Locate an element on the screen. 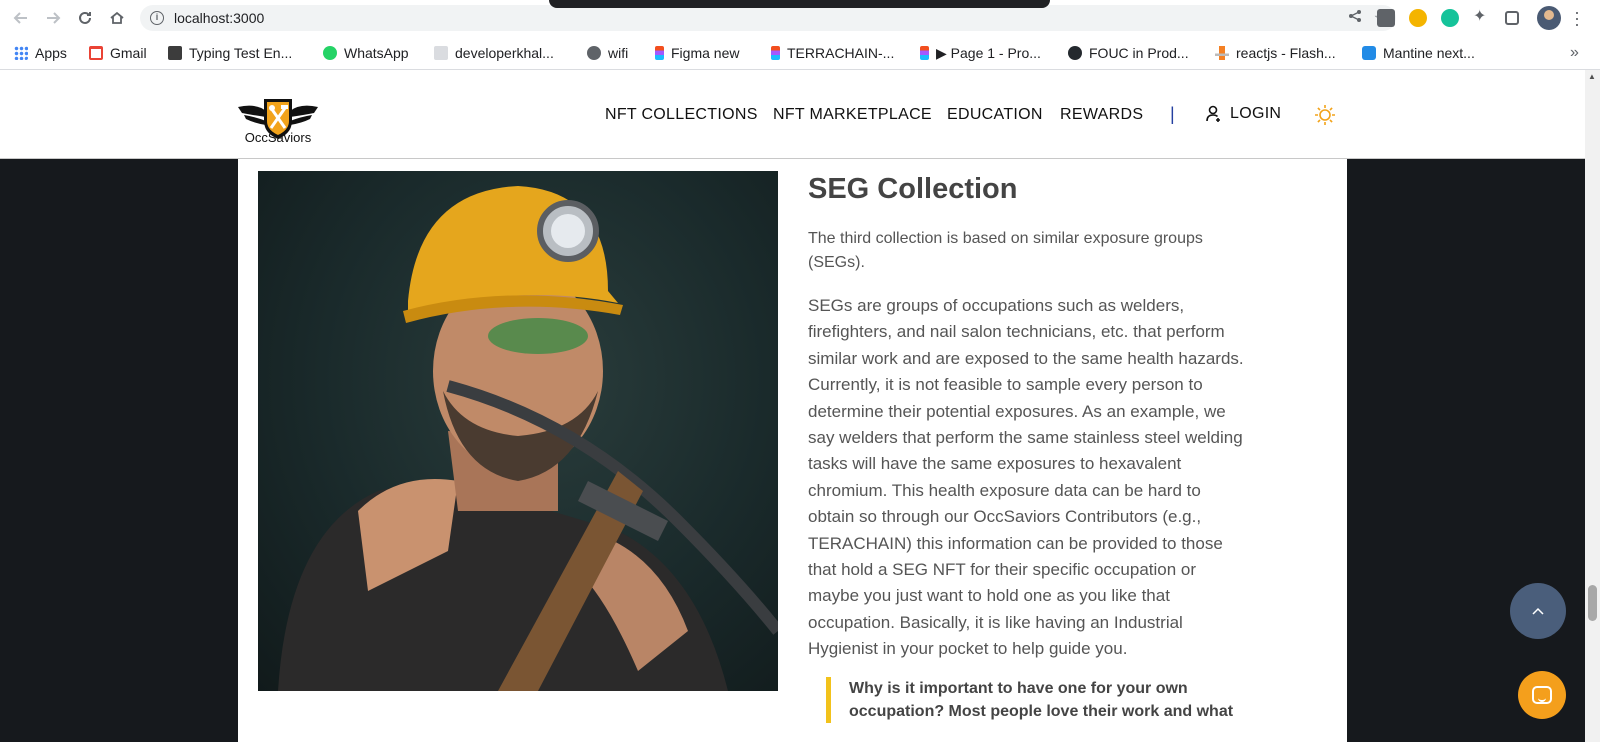 The height and width of the screenshot is (742, 1600). nav-login: LOGIN is located at coordinates (1243, 114).